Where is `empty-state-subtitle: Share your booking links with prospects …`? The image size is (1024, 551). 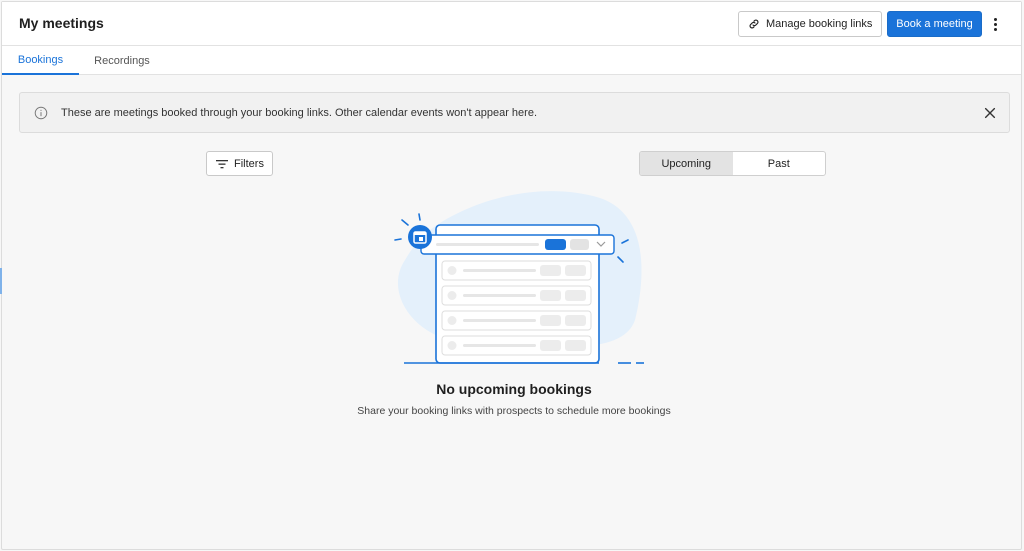
empty-state-subtitle: Share your booking links with prospects … is located at coordinates (514, 411).